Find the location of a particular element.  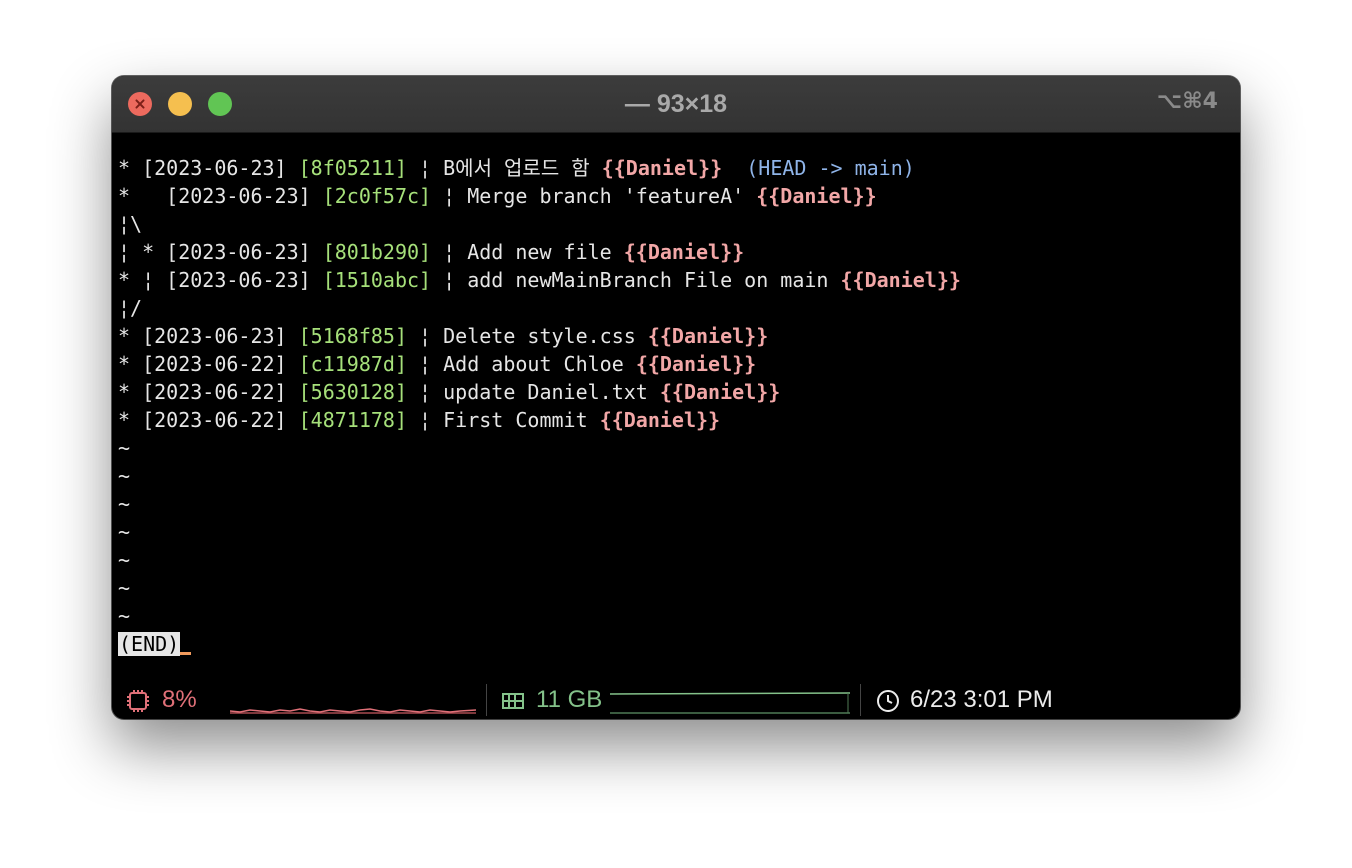

pager-end-label: (END) is located at coordinates (149, 644).